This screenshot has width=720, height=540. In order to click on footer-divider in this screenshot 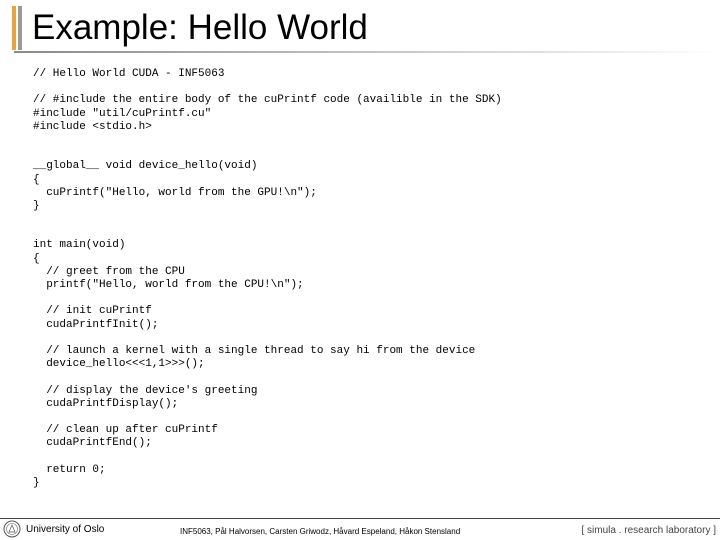, I will do `click(360, 518)`.